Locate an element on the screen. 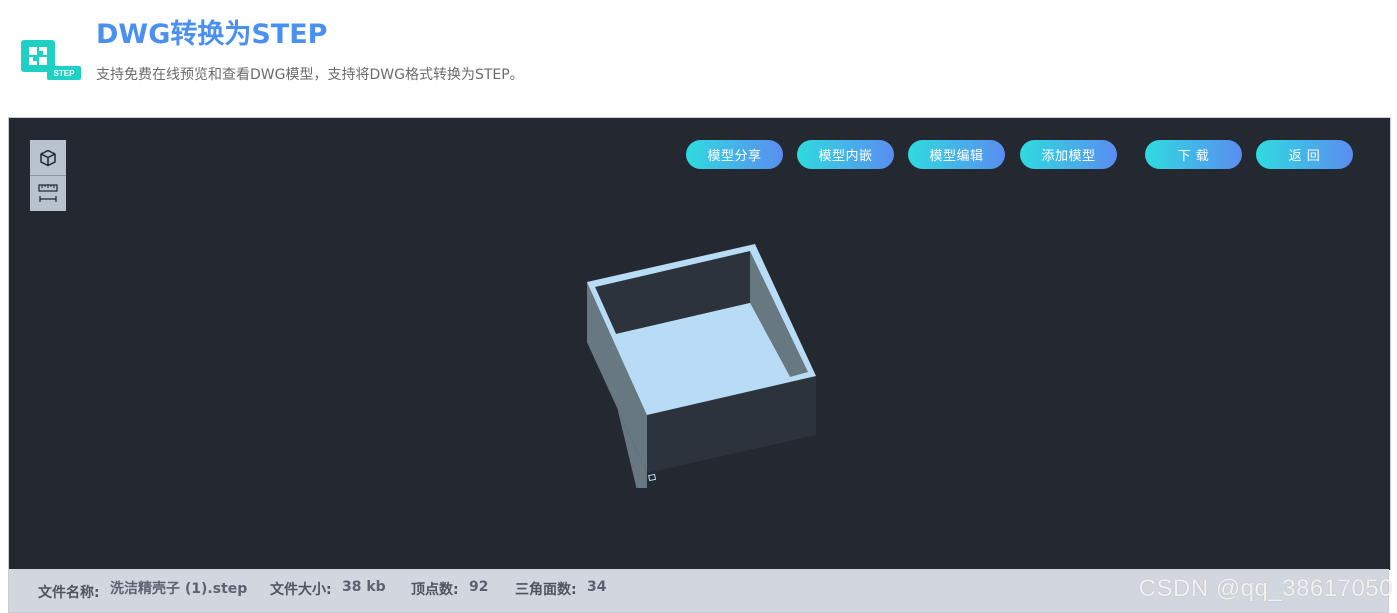 The width and height of the screenshot is (1397, 613). file-name-value: 洗洁精壳子 (1).step is located at coordinates (179, 589).